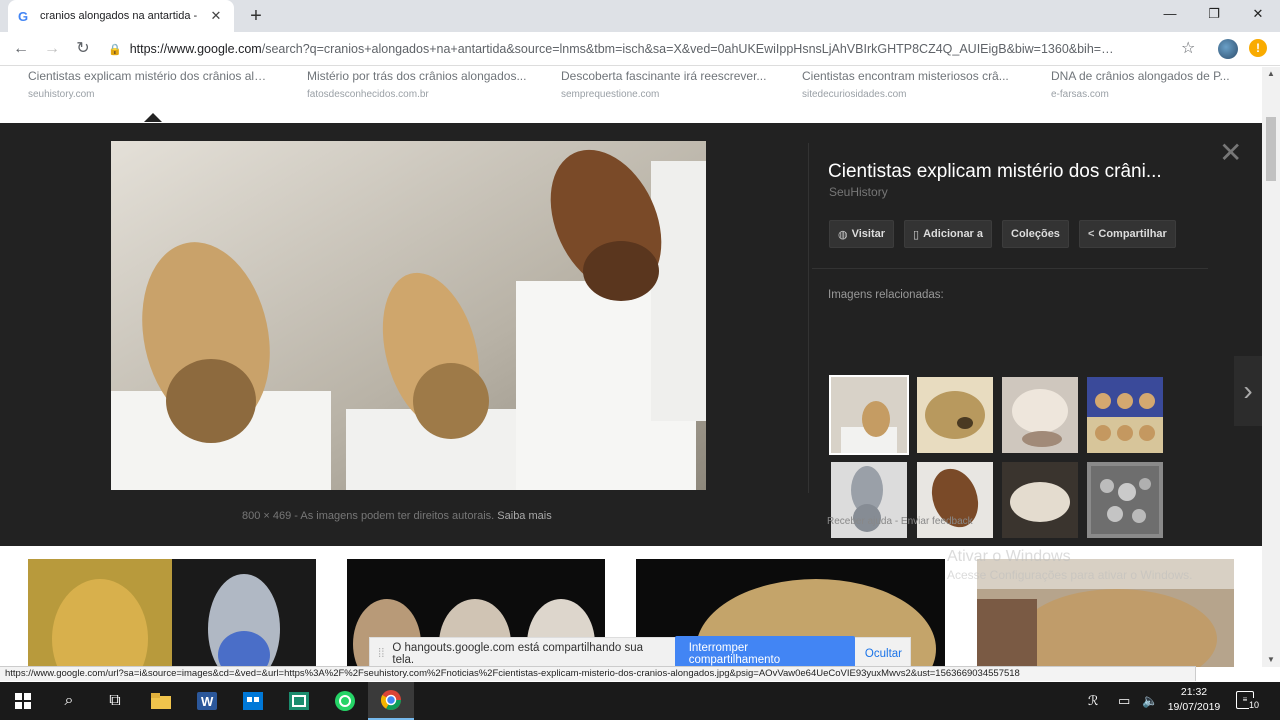 This screenshot has width=1280, height=720. I want to click on share-label: Compartilhar, so click(1132, 234).